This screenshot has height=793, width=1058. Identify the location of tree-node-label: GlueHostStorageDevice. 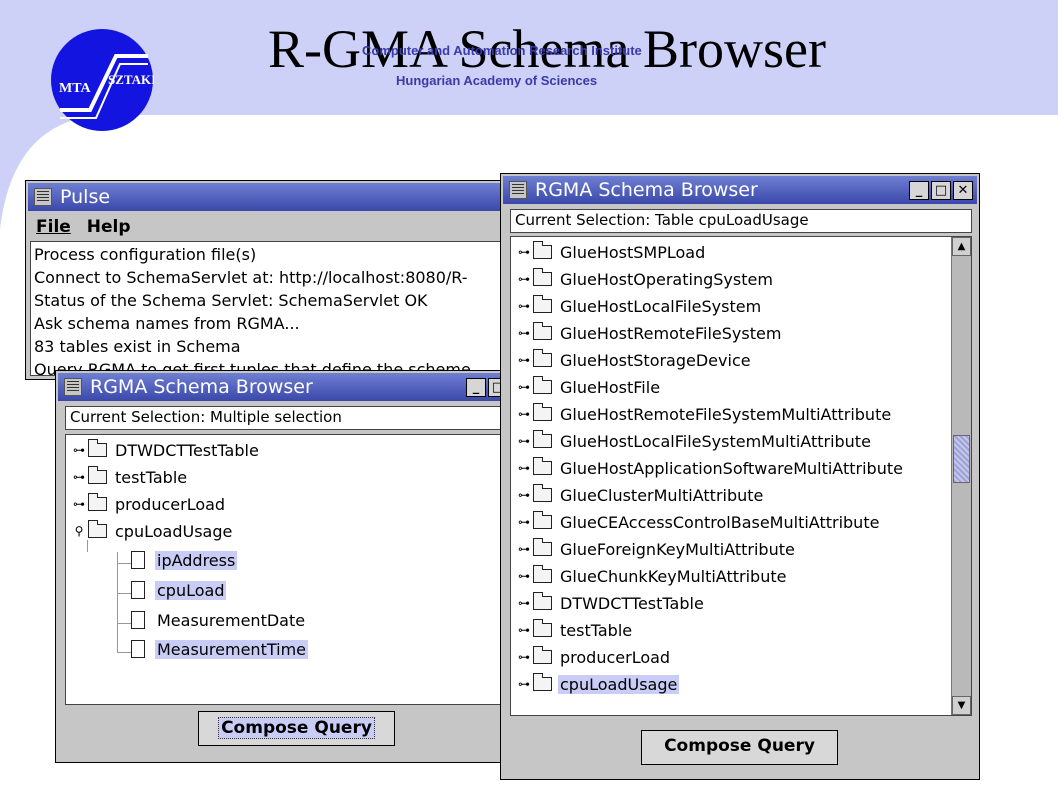
(655, 360).